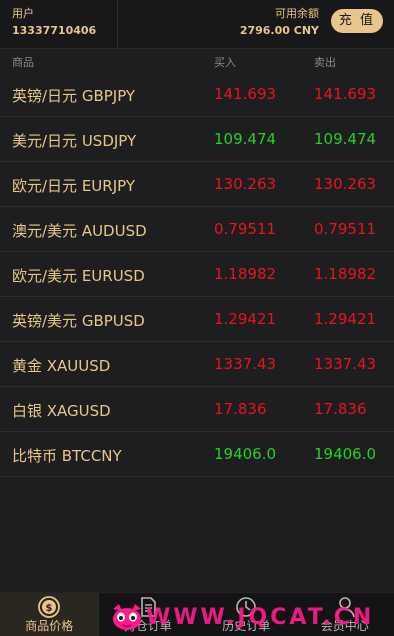  I want to click on quote-buy-price: 1.18982, so click(245, 274).